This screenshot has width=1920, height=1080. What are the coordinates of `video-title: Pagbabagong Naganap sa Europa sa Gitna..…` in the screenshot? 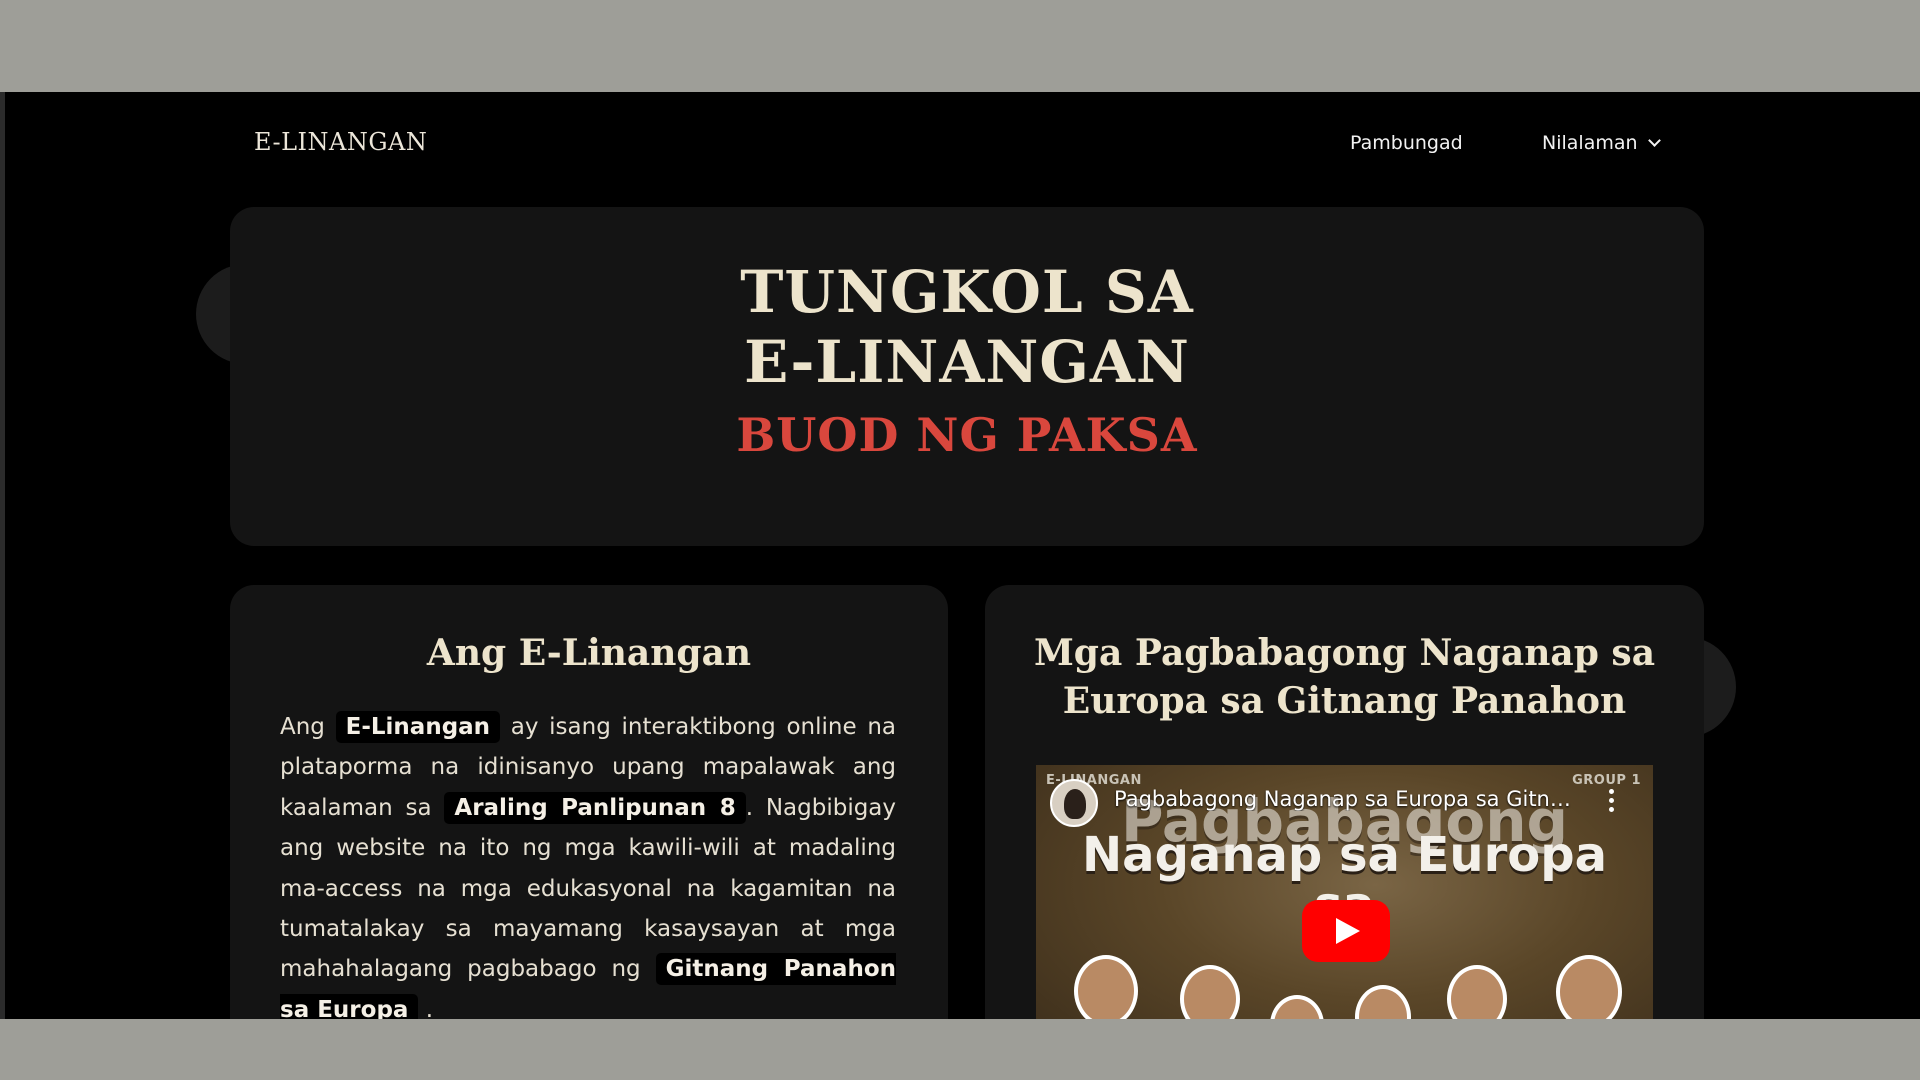 It's located at (1344, 799).